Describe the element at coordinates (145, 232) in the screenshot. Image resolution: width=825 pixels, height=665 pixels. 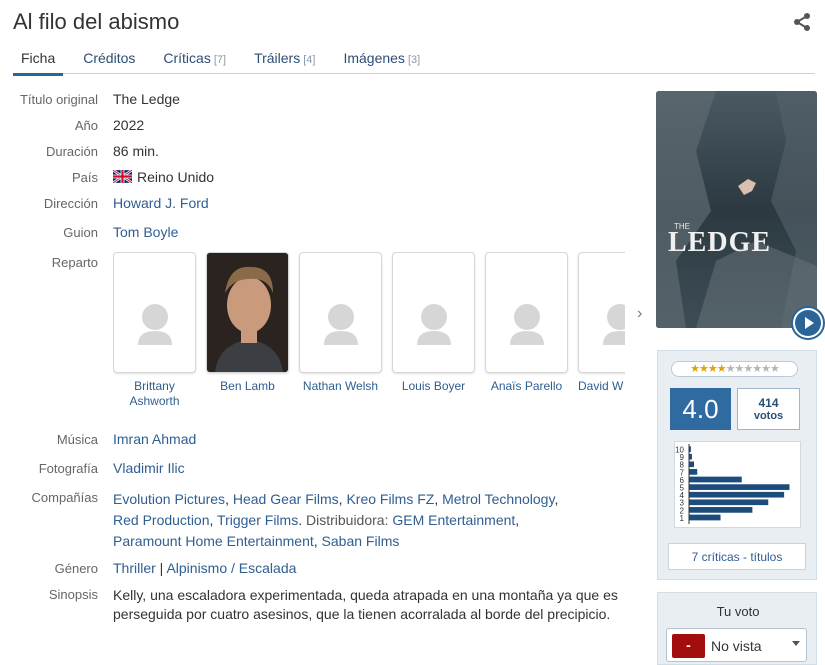
I see `screenplay-link: Tom Boyle` at that location.